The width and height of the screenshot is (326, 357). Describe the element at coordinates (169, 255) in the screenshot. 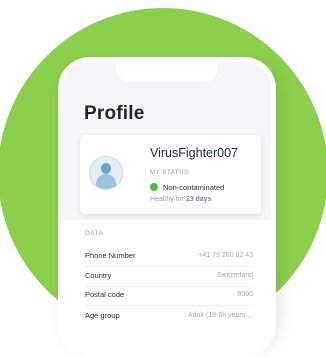

I see `data-row-phone: Phone Number +41 79 260 82 43` at that location.